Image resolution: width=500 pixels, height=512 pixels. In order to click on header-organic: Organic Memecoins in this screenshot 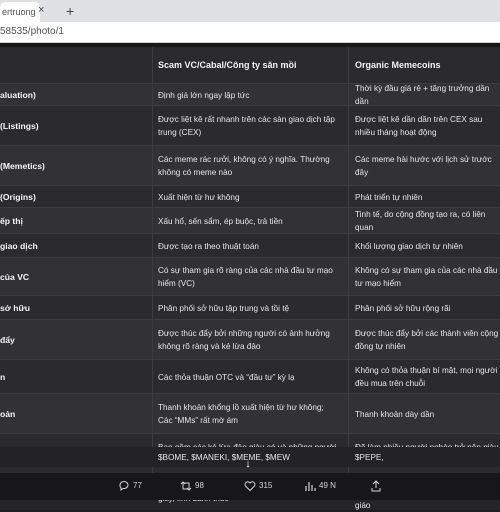, I will do `click(427, 65)`.